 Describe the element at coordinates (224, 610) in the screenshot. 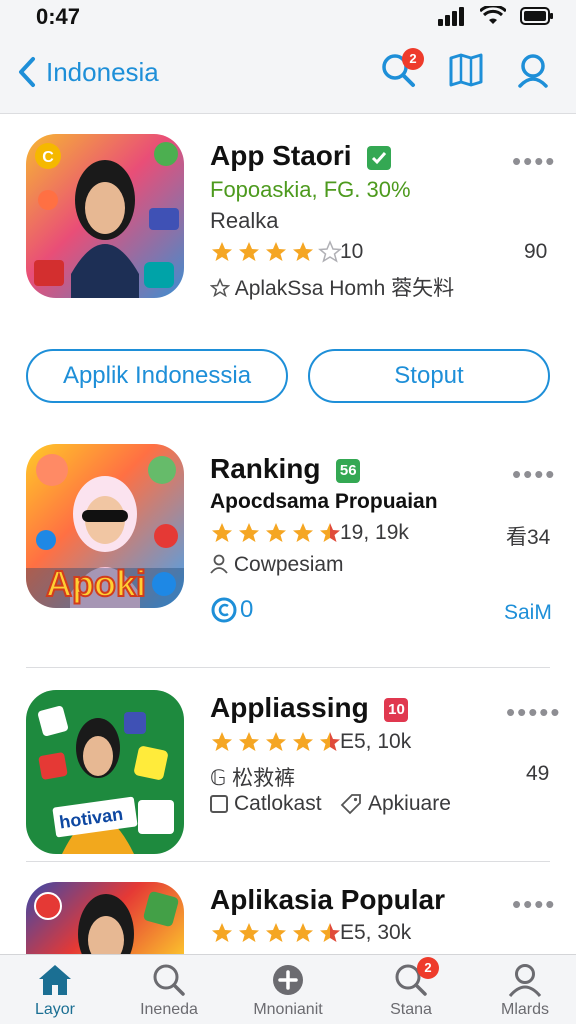

I see `coin-icon` at that location.